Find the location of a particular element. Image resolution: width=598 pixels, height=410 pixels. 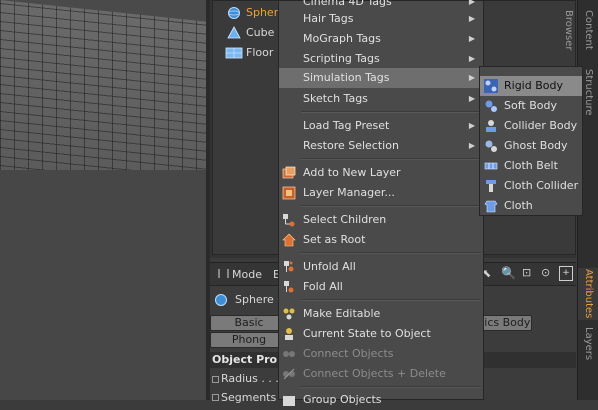

submenu-item-label: Collider Body is located at coordinates (541, 125).